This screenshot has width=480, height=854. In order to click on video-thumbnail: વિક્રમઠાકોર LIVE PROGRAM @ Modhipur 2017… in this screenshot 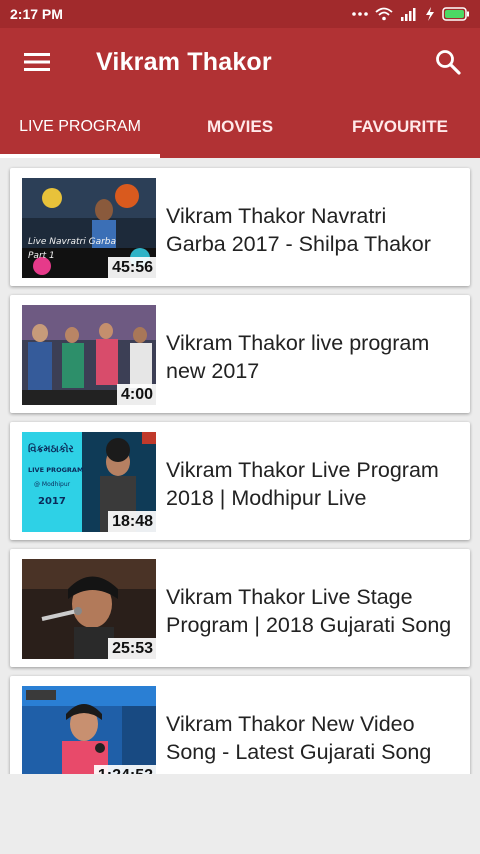, I will do `click(89, 482)`.